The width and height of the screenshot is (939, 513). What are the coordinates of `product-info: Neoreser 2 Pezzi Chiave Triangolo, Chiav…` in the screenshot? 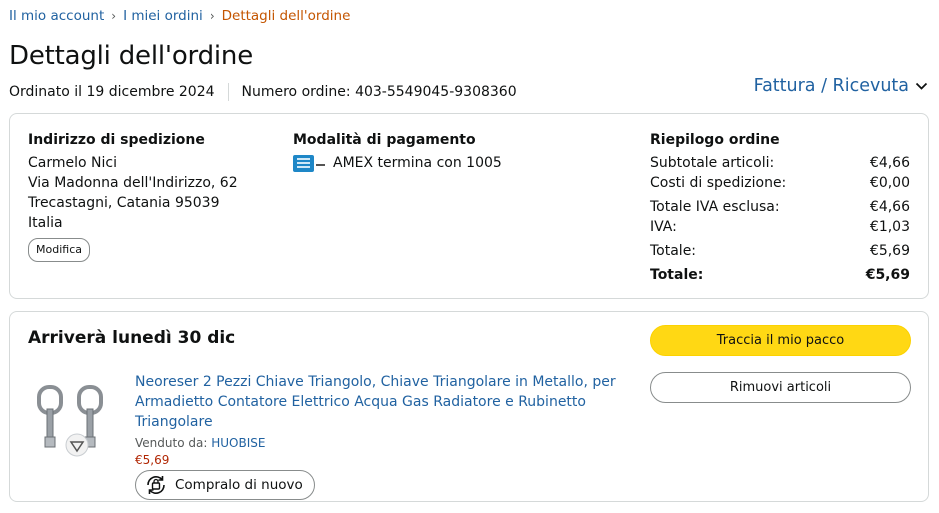 It's located at (385, 436).